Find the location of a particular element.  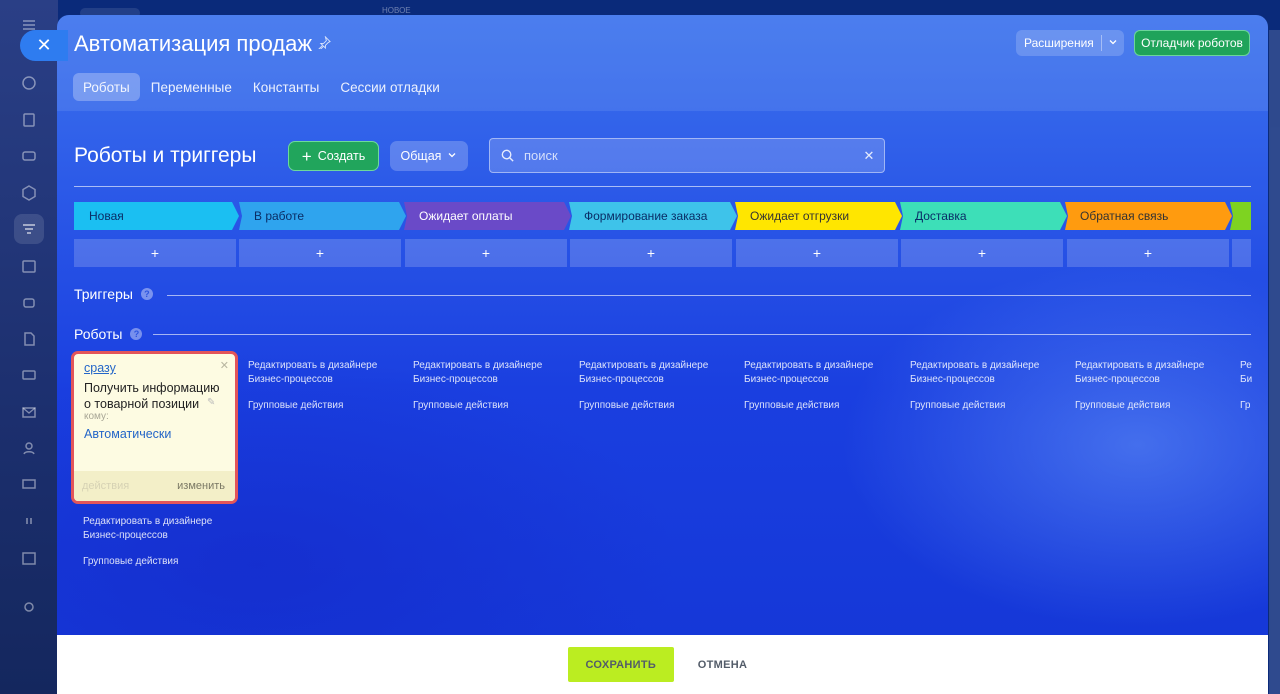

stage-label: Доставка is located at coordinates (941, 216).